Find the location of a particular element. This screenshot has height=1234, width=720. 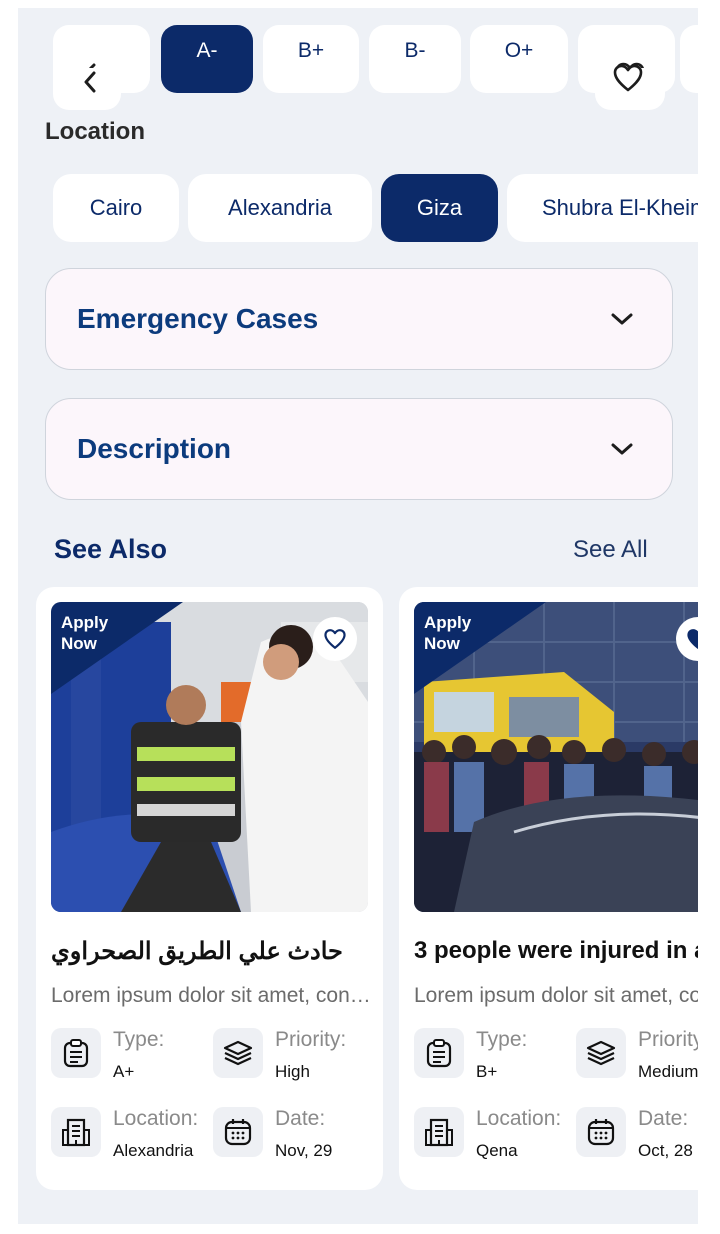

priority-value: High is located at coordinates (292, 1071).